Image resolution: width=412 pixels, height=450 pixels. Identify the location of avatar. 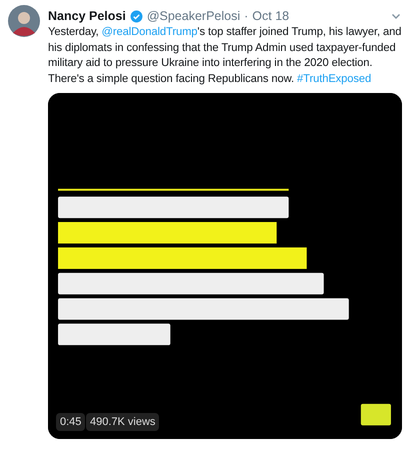
(24, 21).